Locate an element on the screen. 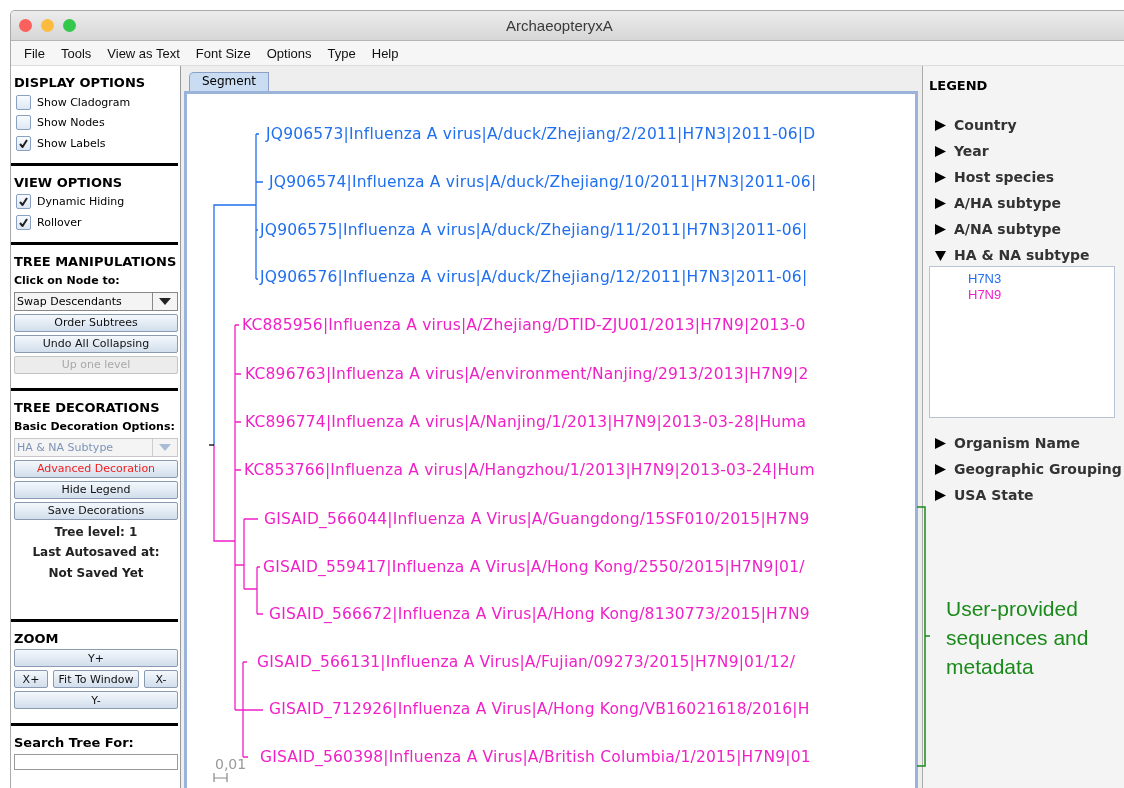 This screenshot has height=788, width=1124. action-dropdown: Swap Descendants is located at coordinates (96, 301).